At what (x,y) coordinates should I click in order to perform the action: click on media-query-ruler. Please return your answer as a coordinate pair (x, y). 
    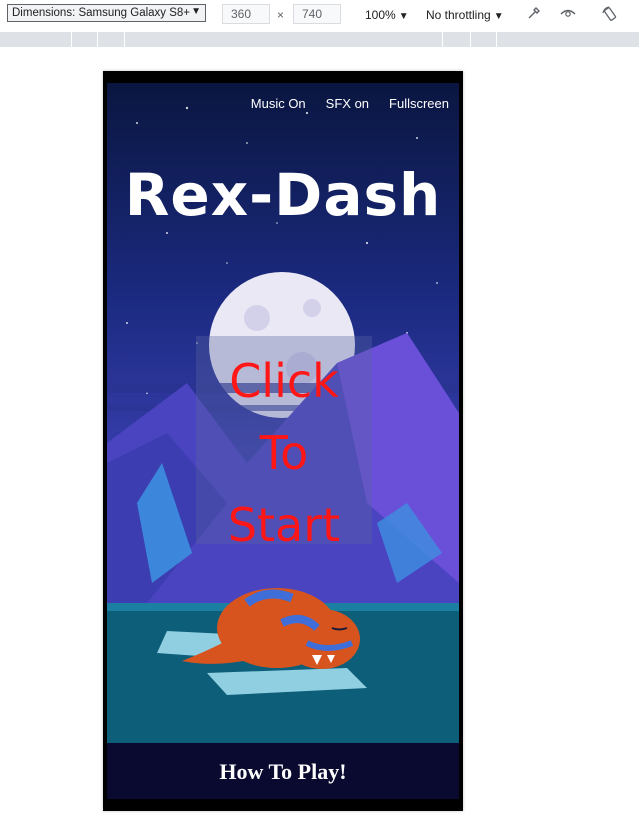
    Looking at the image, I should click on (319, 39).